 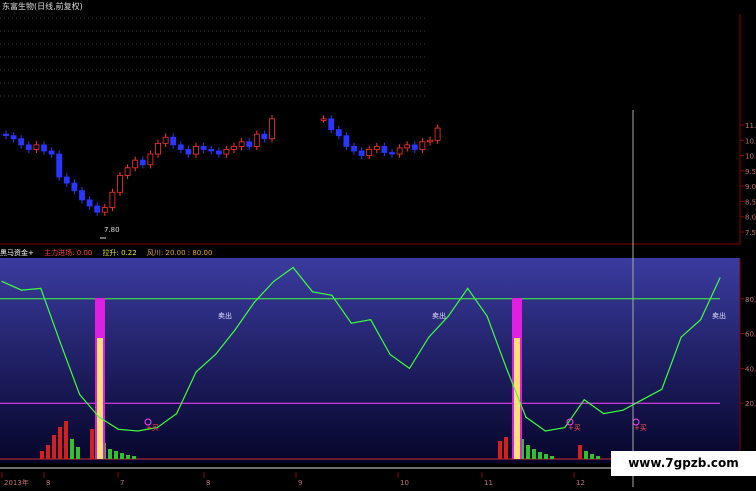 I want to click on price-tick-label: 11.00, so click(x=750, y=126).